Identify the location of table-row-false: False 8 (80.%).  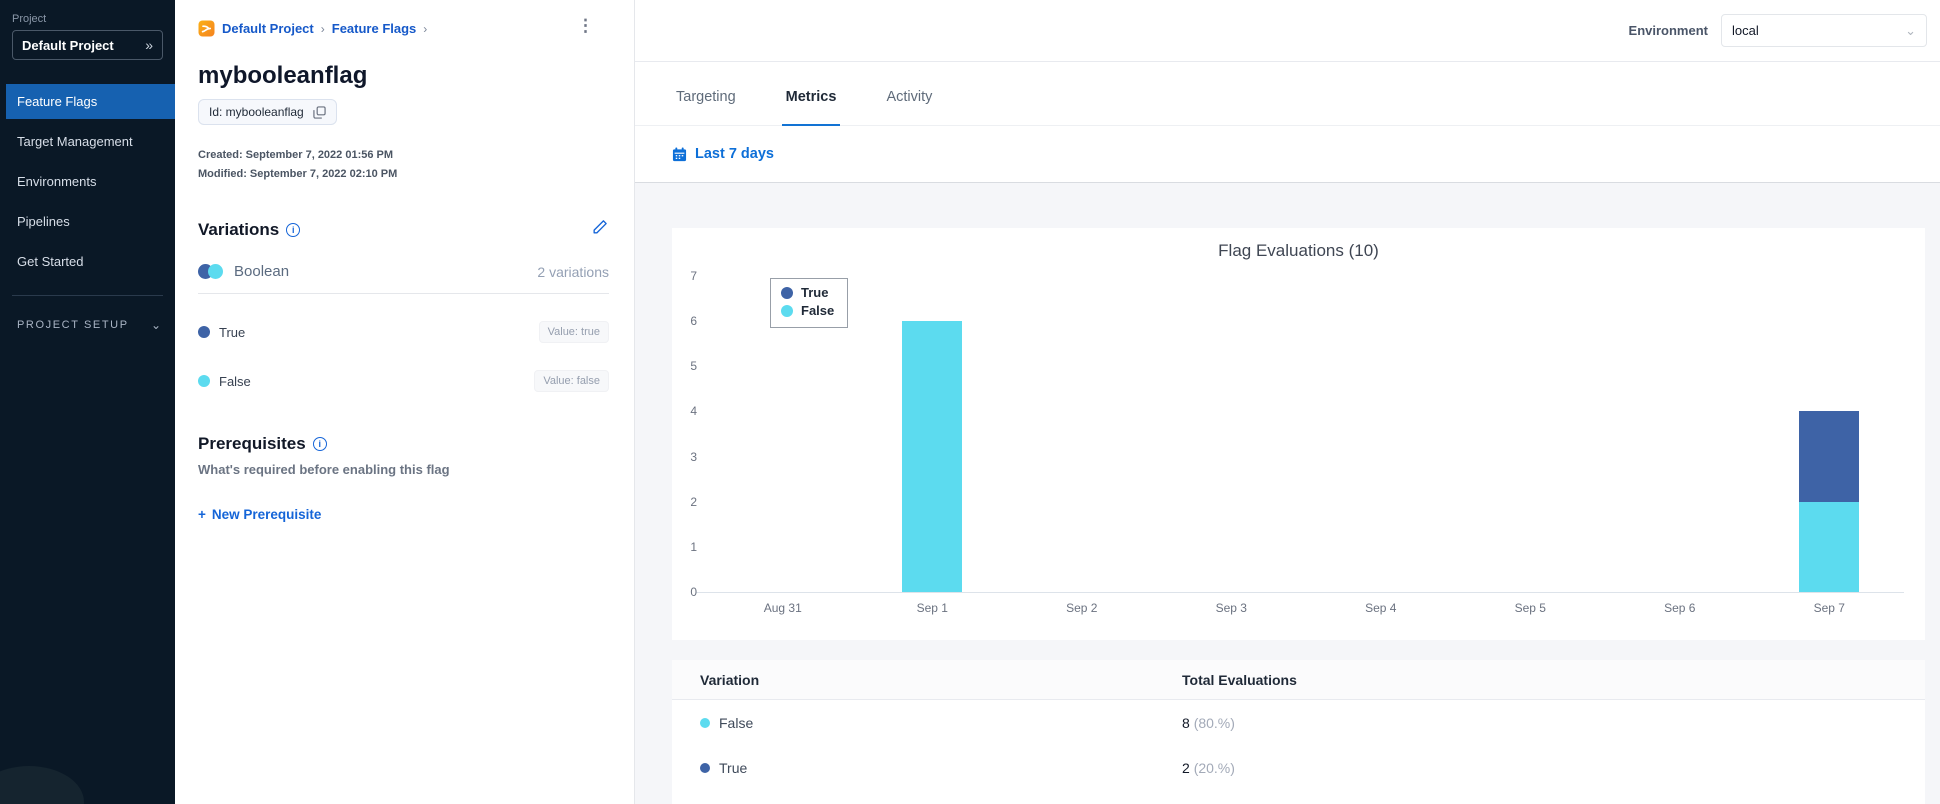
(1298, 722).